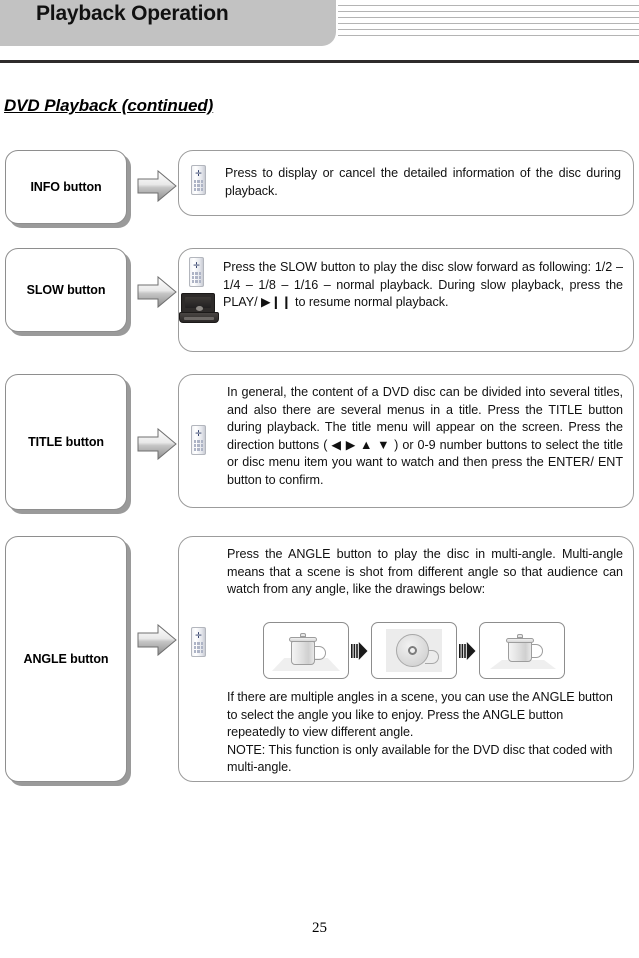  I want to click on drawing-frame-mug-side-view, so click(306, 650).